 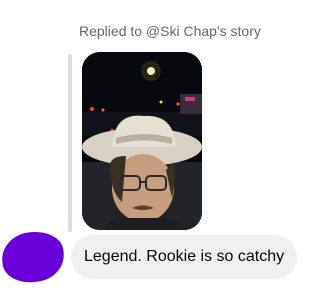 I want to click on reply-context-label: Replied to @Ski Chap's story, so click(x=170, y=31).